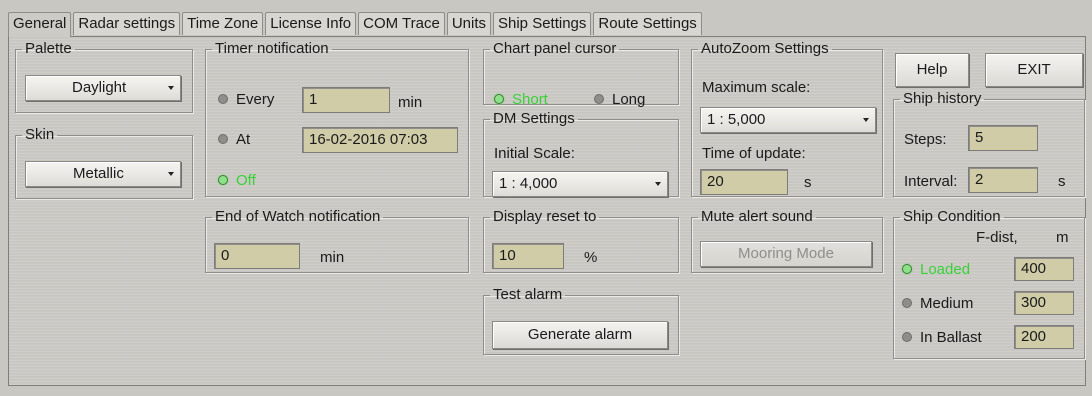  What do you see at coordinates (1044, 303) in the screenshot?
I see `medium-fdist-field: 300` at bounding box center [1044, 303].